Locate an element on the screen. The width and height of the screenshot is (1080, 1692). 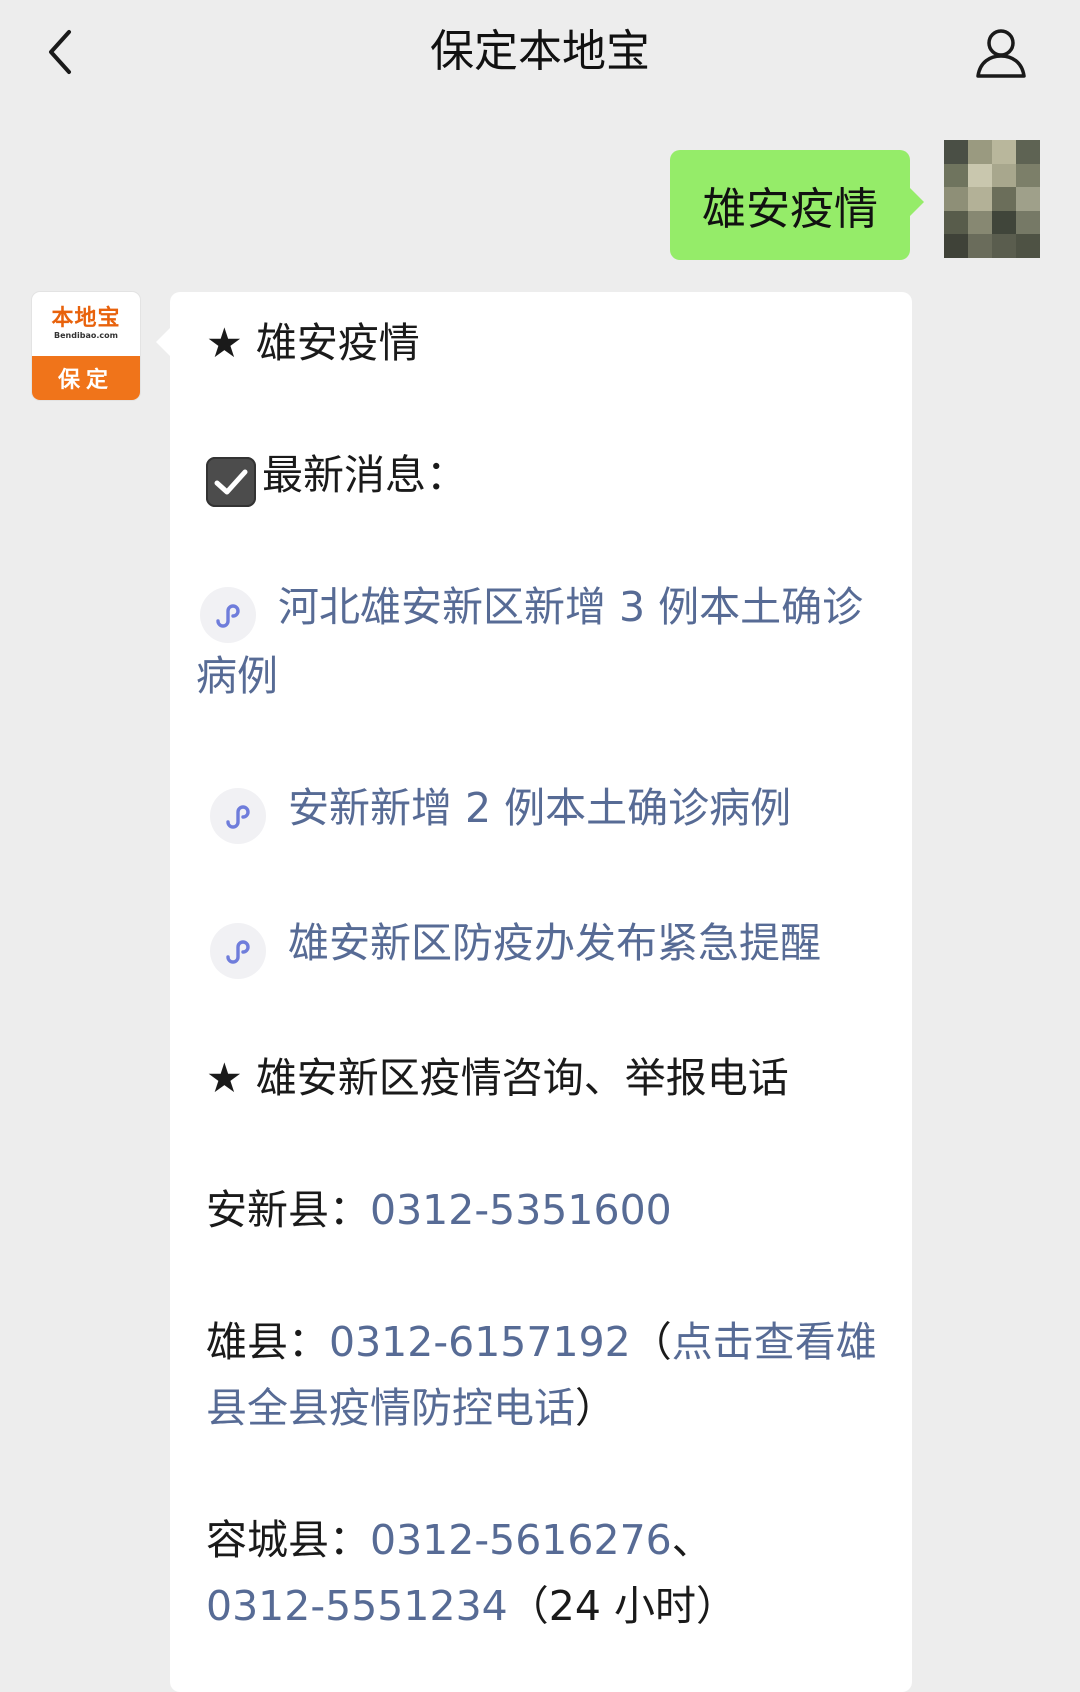
outgoing-message-row: 雄安疫情 is located at coordinates (730, 200).